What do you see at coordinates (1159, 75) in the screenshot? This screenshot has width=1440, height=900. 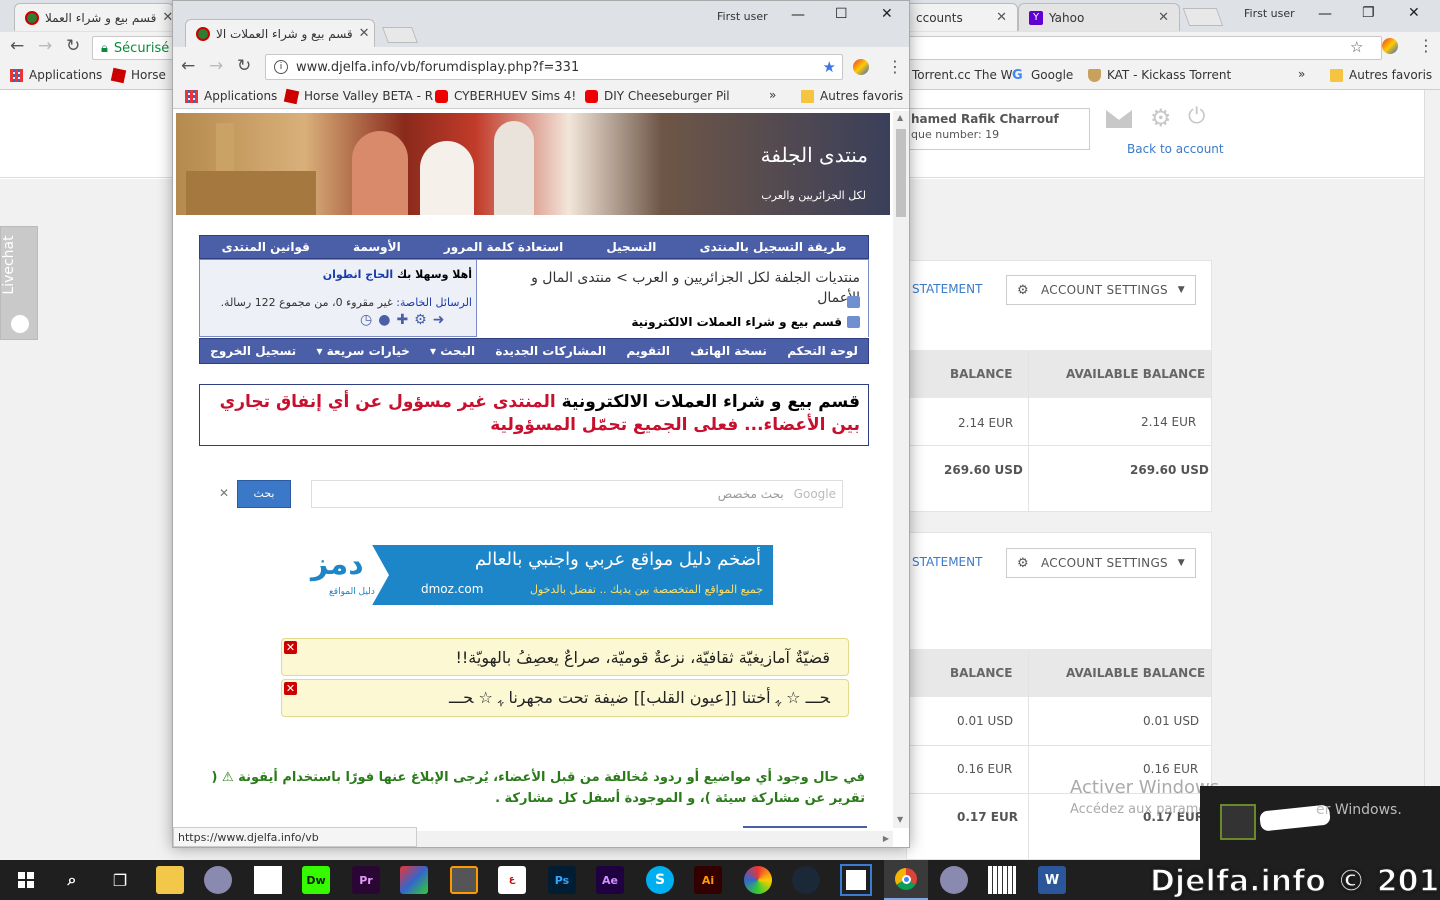 I see `bm-kat: KAT - Kickass Torrent` at bounding box center [1159, 75].